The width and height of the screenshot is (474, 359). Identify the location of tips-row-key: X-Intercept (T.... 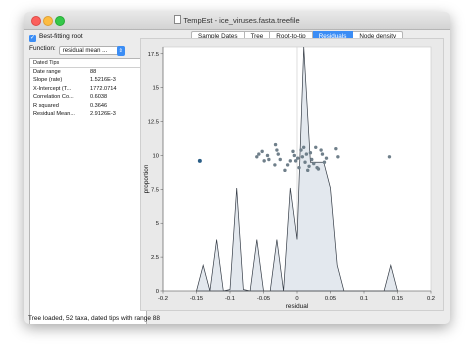
(52, 88).